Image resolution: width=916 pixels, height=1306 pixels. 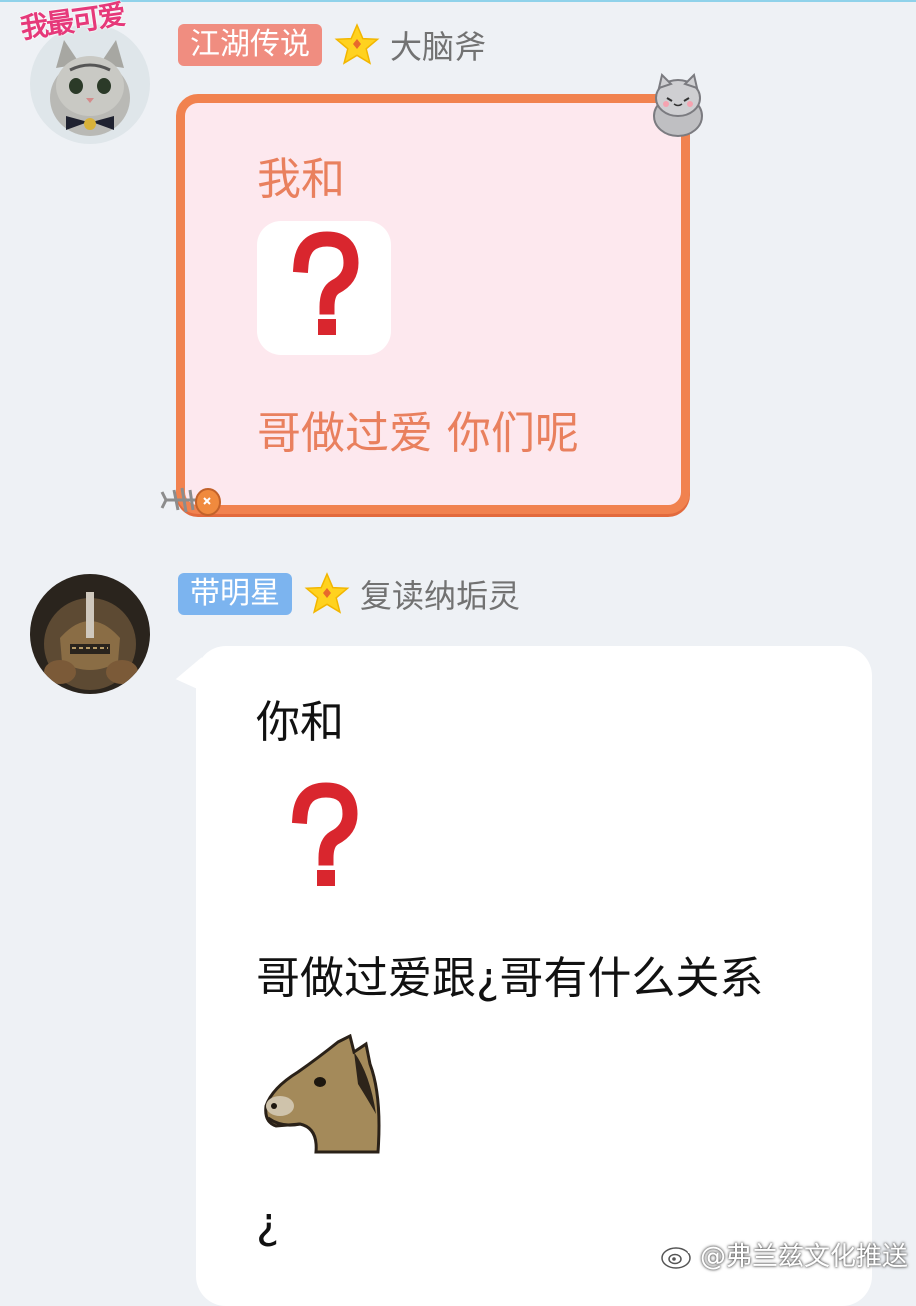 What do you see at coordinates (268, 1223) in the screenshot?
I see `message-text: ¿` at bounding box center [268, 1223].